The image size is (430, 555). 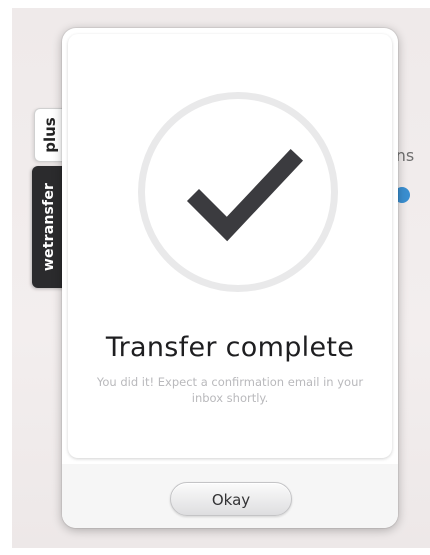 I want to click on dialog-footer: Okay, so click(x=230, y=496).